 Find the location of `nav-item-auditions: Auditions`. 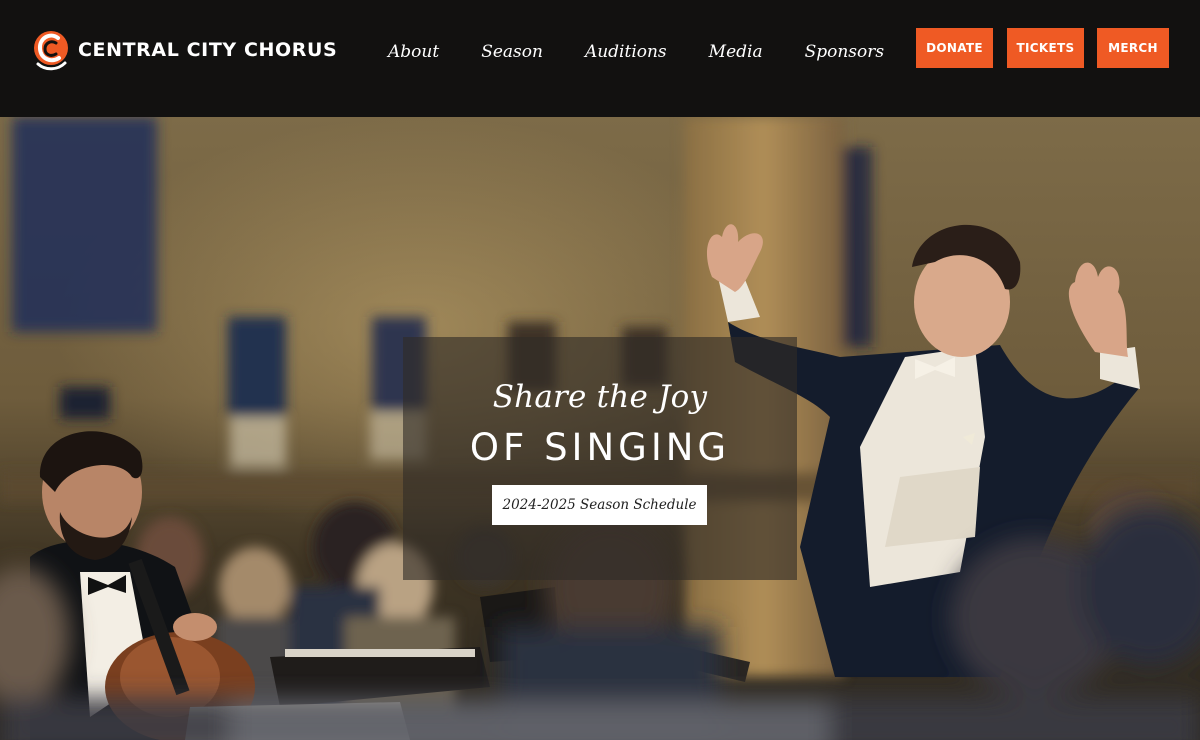

nav-item-auditions: Auditions is located at coordinates (626, 52).